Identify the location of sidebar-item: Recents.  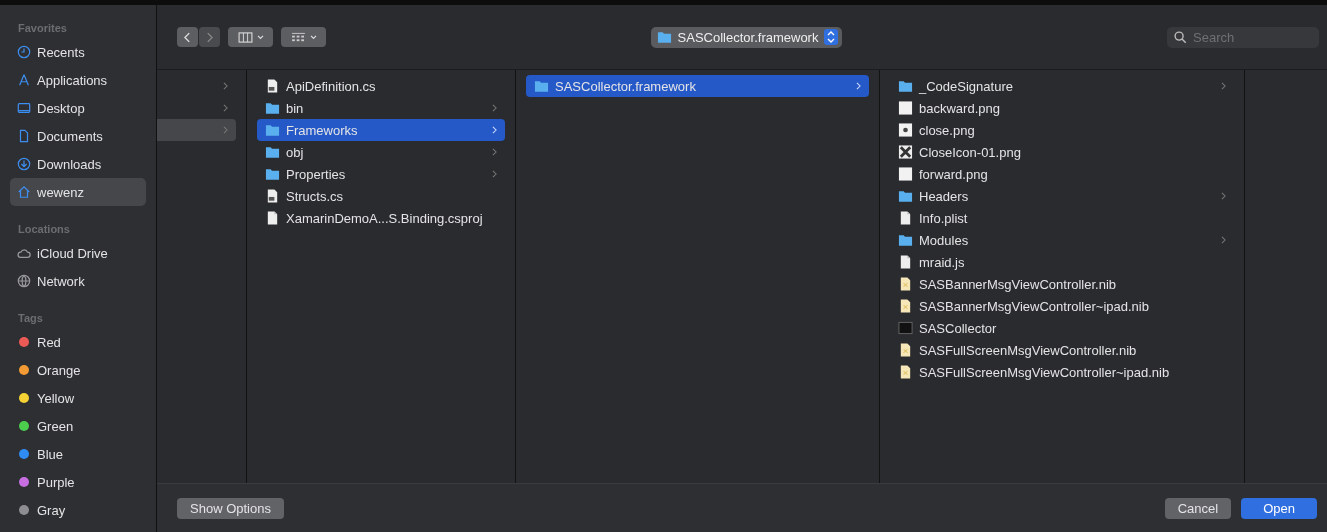
(78, 52).